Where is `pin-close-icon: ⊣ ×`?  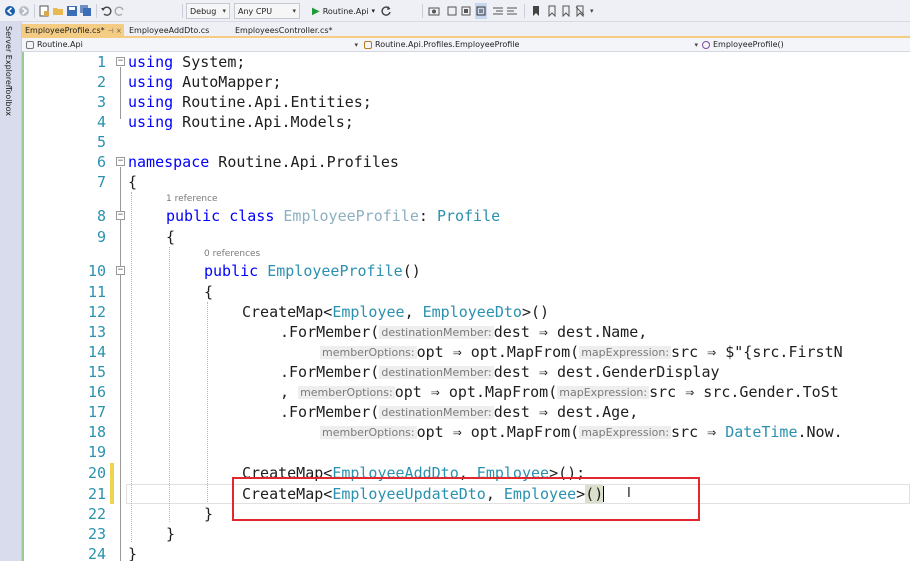
pin-close-icon: ⊣ × is located at coordinates (115, 31).